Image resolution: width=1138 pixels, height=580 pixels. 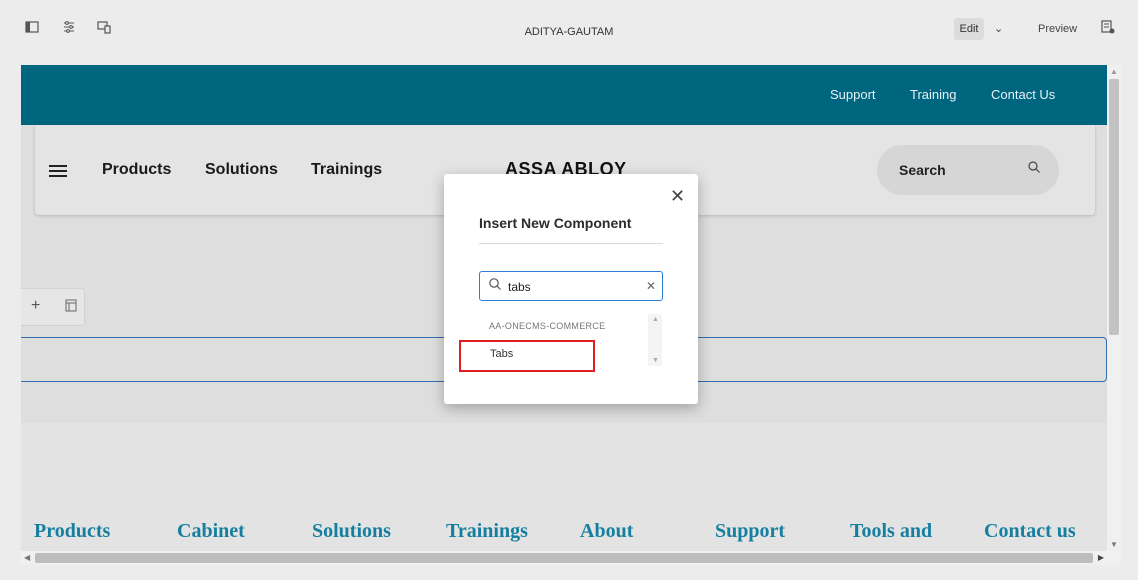 I want to click on menu-icon, so click(x=58, y=171).